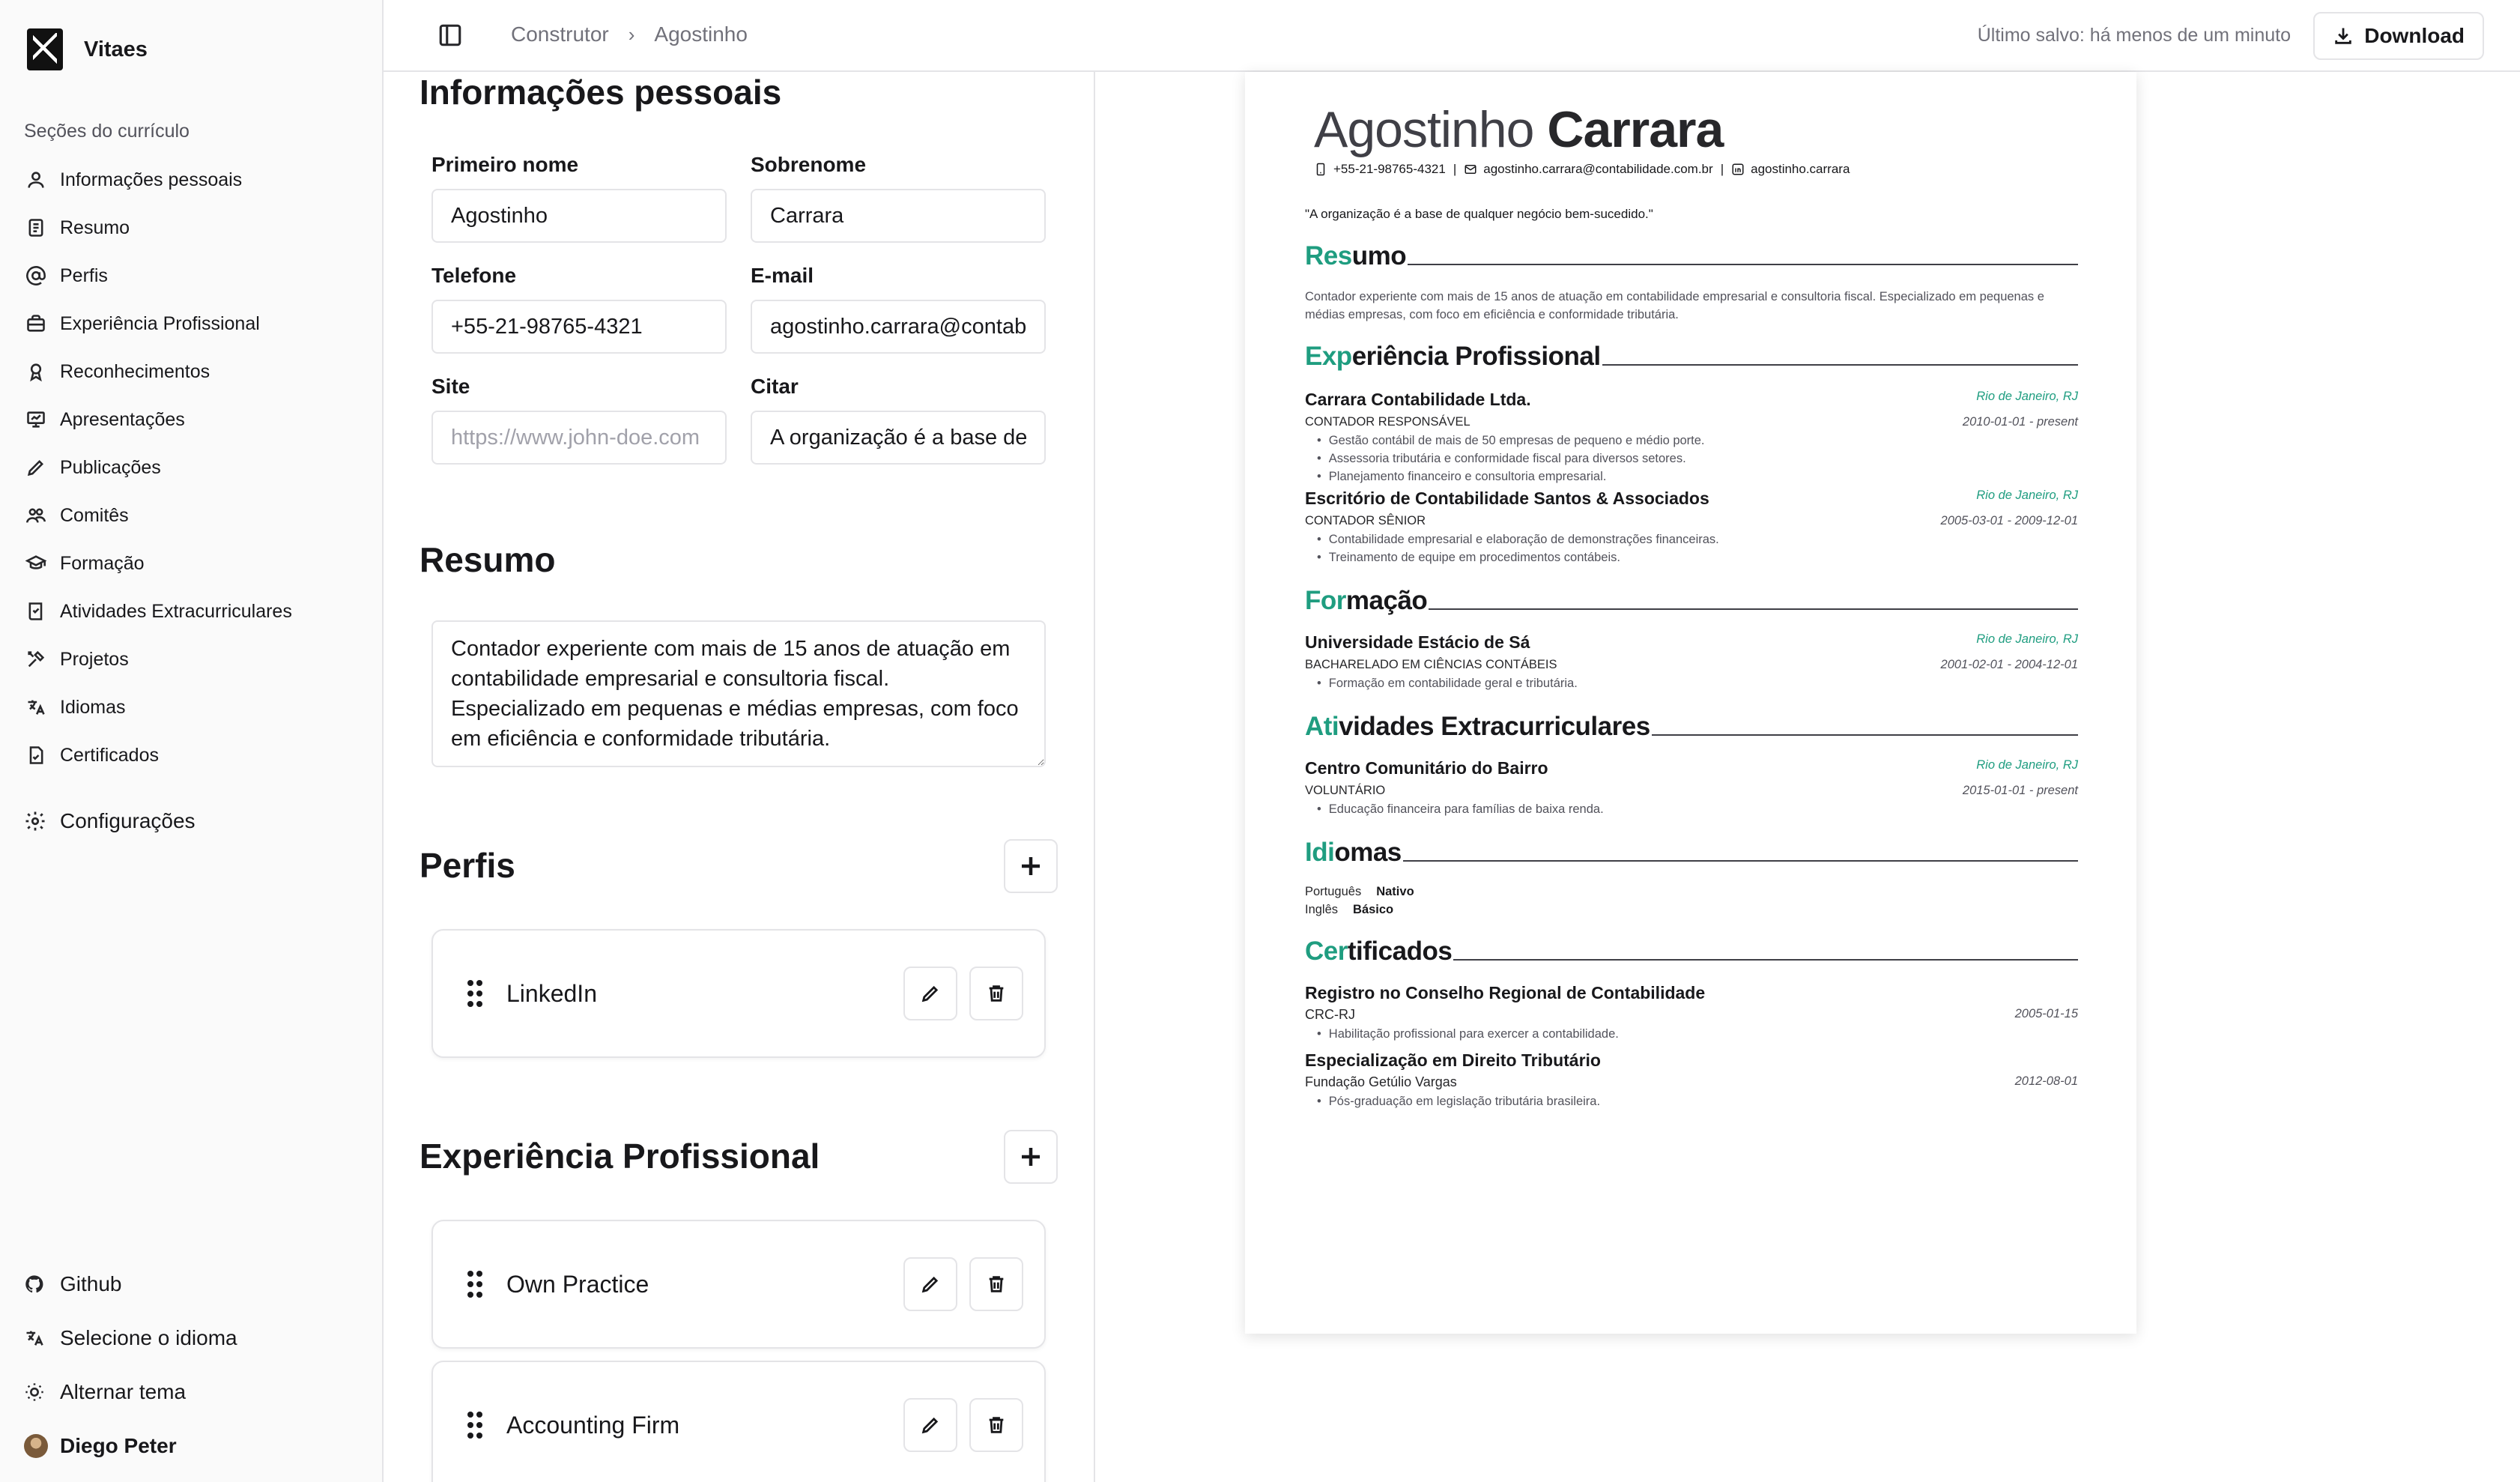 The image size is (2520, 1482). Describe the element at coordinates (1691, 853) in the screenshot. I see `resume-section-languages: Idiomas` at that location.